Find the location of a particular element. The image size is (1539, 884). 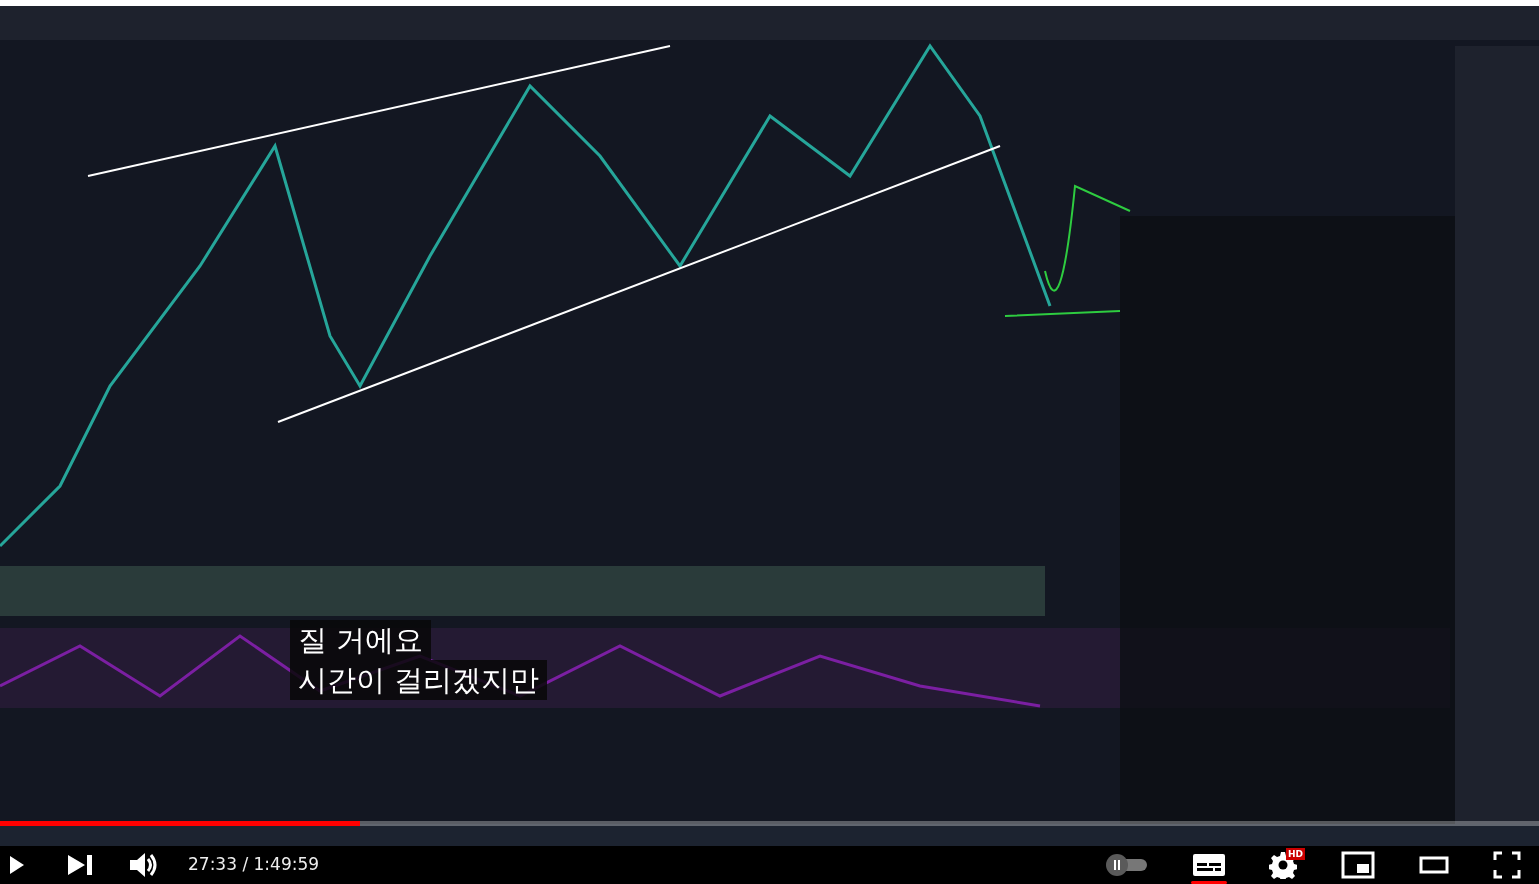

theater-mode-icon is located at coordinates (1434, 865).